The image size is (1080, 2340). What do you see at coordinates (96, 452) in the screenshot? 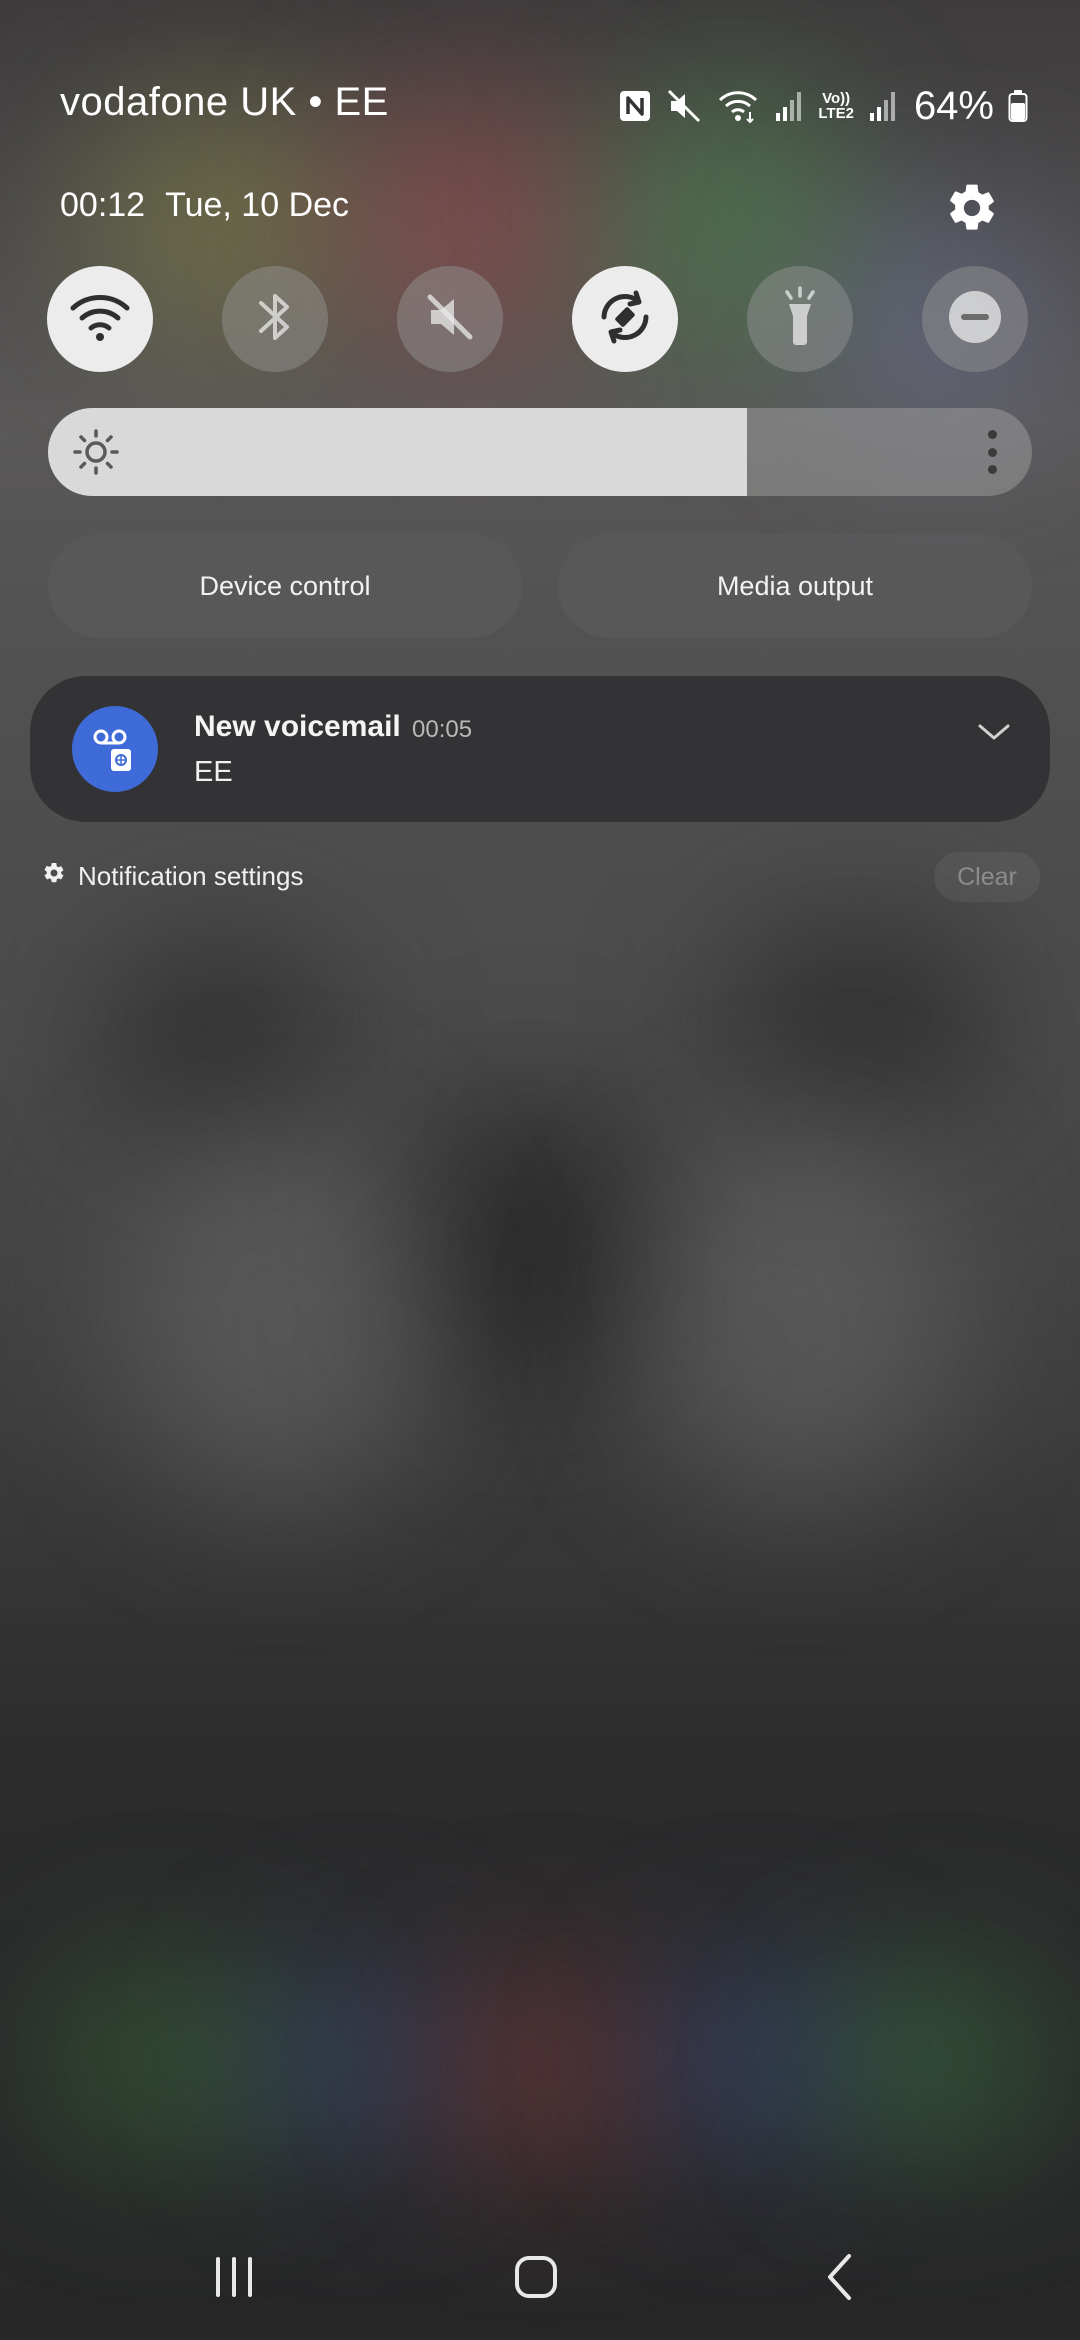
I see `brightness-sun-icon` at bounding box center [96, 452].